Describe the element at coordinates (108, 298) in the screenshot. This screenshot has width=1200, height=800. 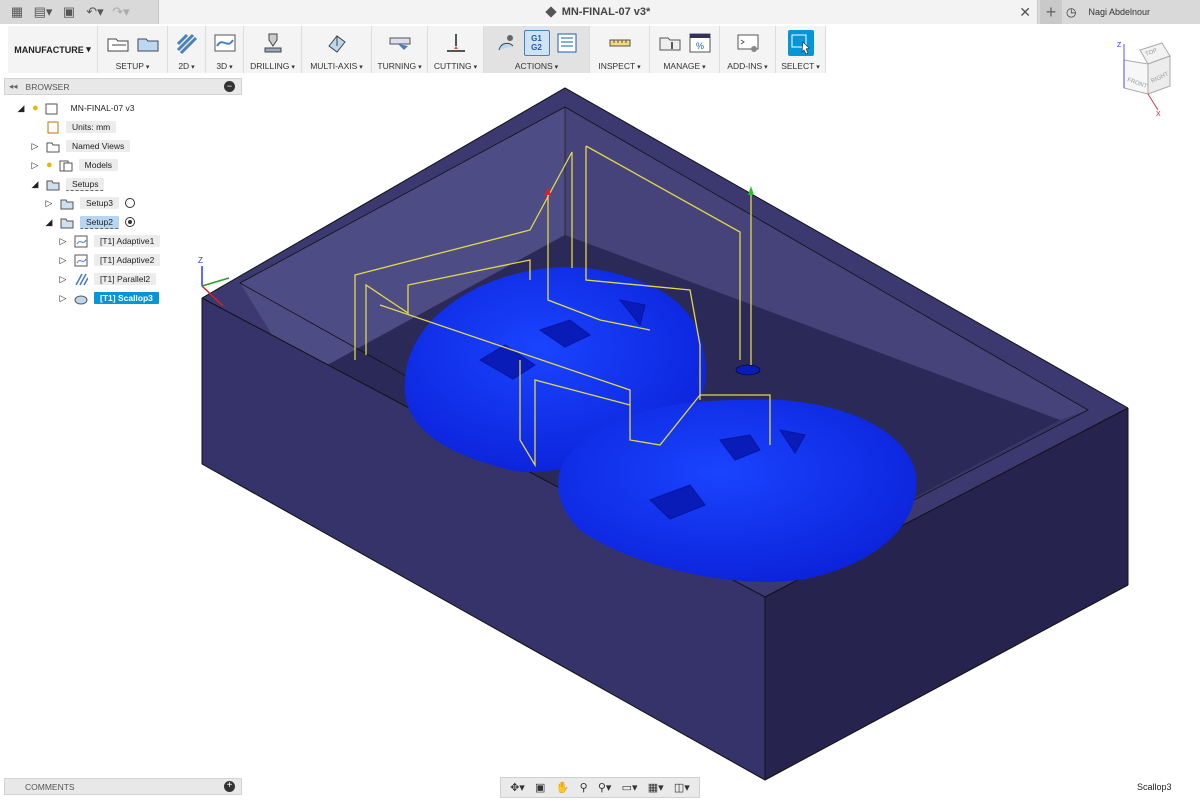
I see `operation-scallop3: ▷ [T1] Scallop3` at that location.